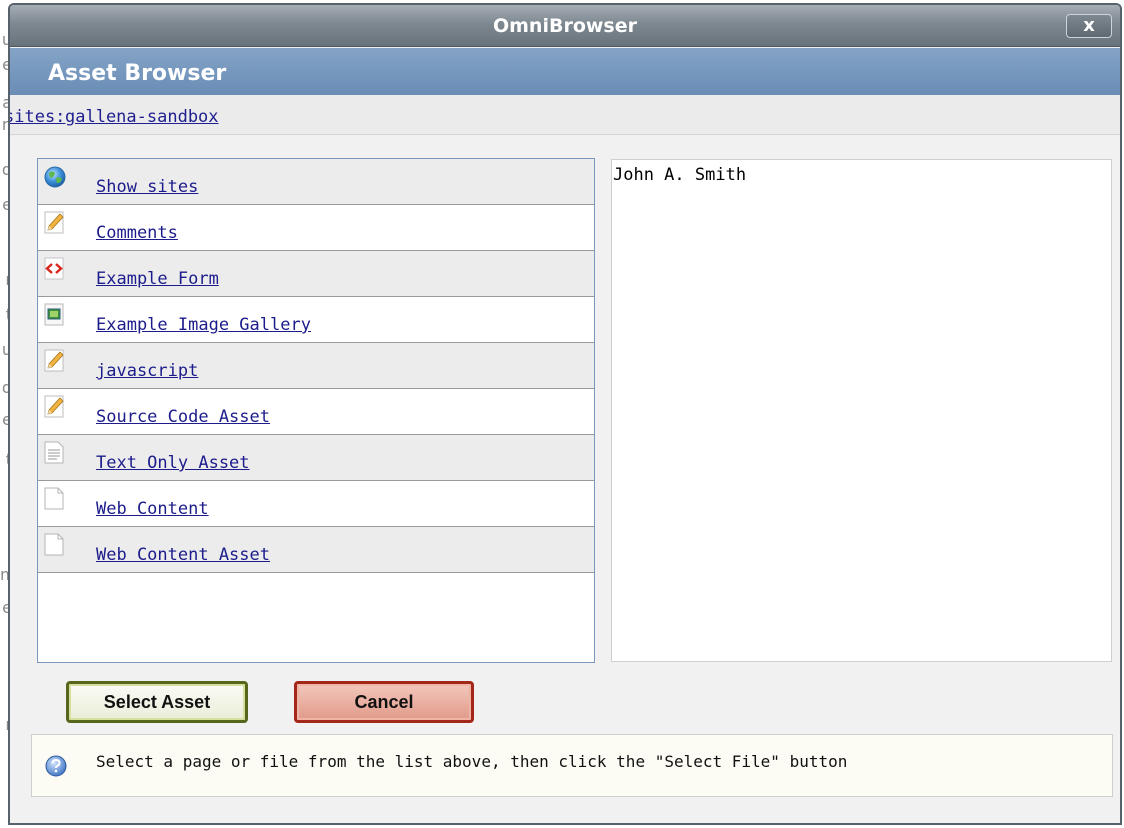 The image size is (1124, 828). I want to click on asset-link: Show sites, so click(147, 187).